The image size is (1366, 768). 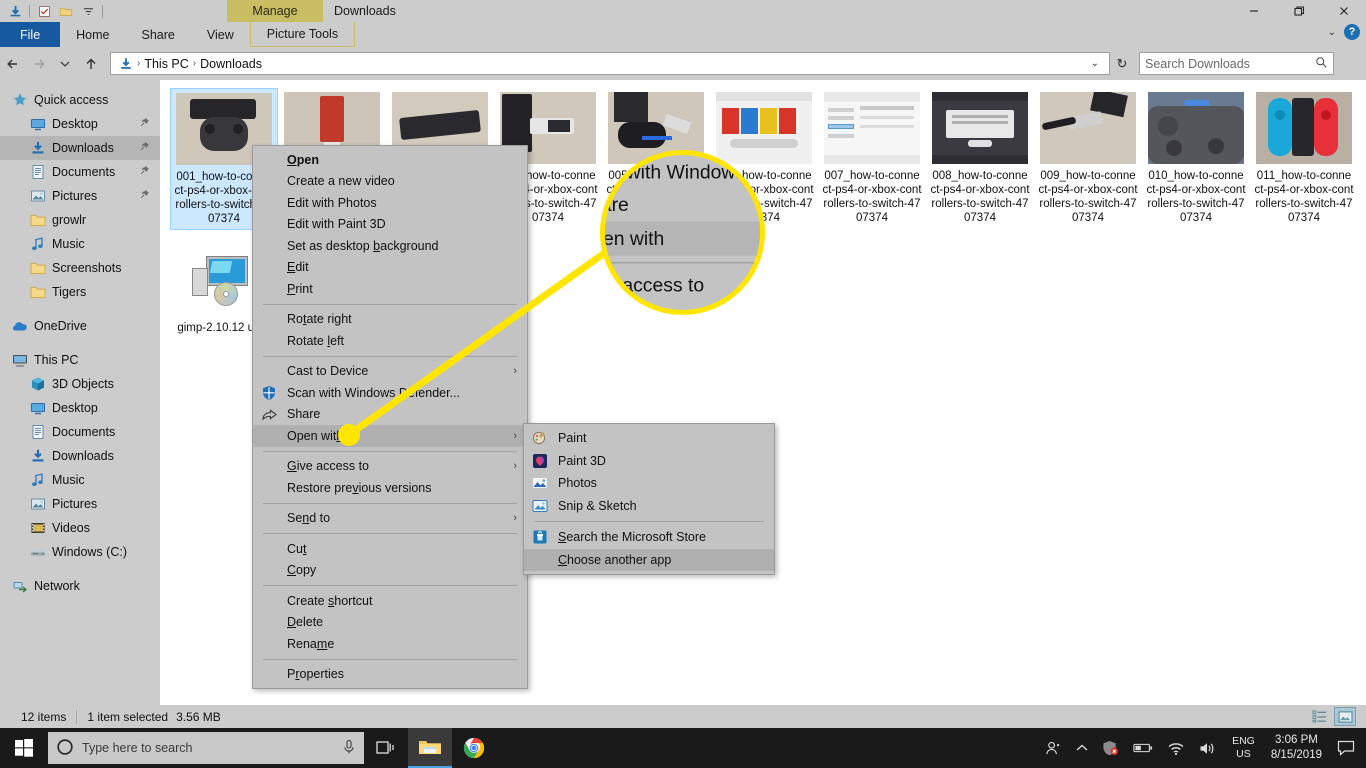 I want to click on breadcrumb-this-pc: This PC, so click(x=166, y=64).